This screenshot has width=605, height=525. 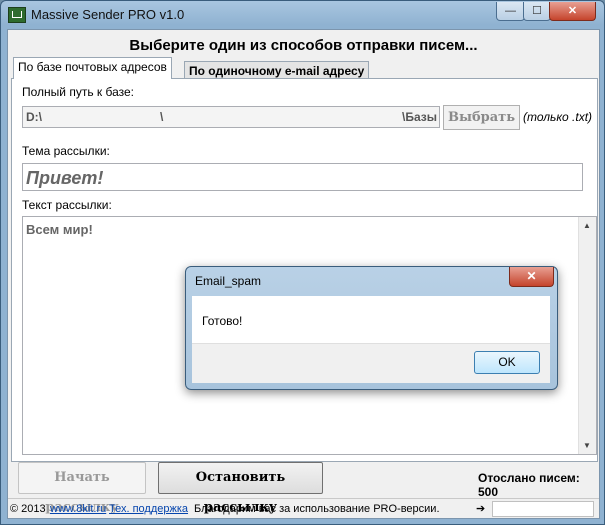 What do you see at coordinates (510, 11) in the screenshot?
I see `minimize-button: —` at bounding box center [510, 11].